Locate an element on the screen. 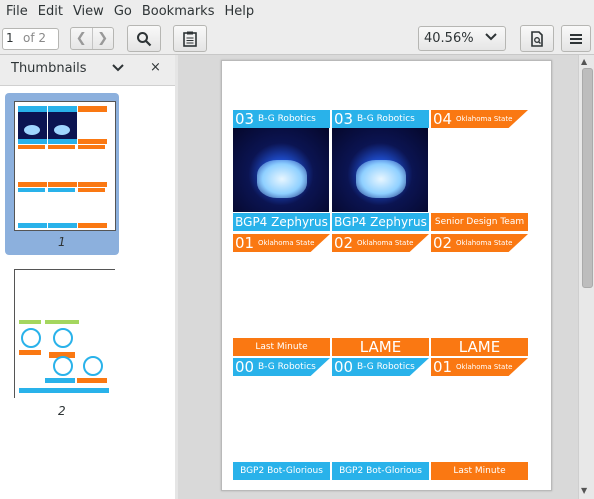 The width and height of the screenshot is (594, 499). current-page: 1 is located at coordinates (10, 38).